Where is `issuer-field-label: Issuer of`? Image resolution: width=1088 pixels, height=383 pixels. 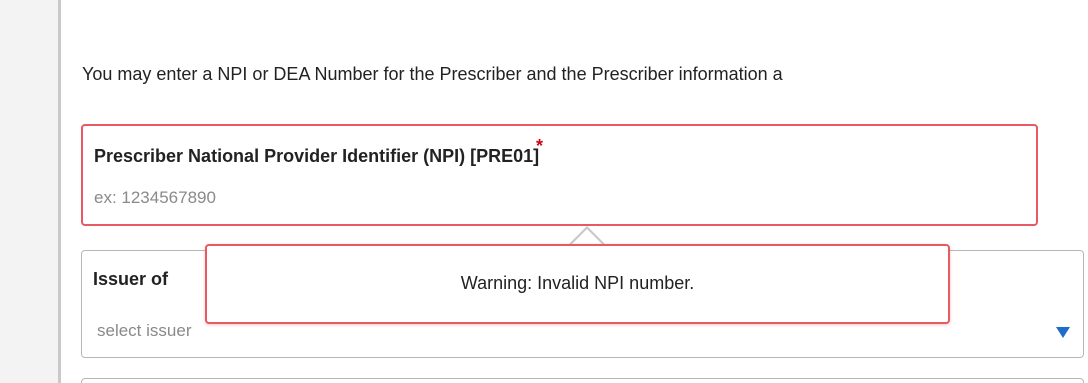
issuer-field-label: Issuer of is located at coordinates (131, 279).